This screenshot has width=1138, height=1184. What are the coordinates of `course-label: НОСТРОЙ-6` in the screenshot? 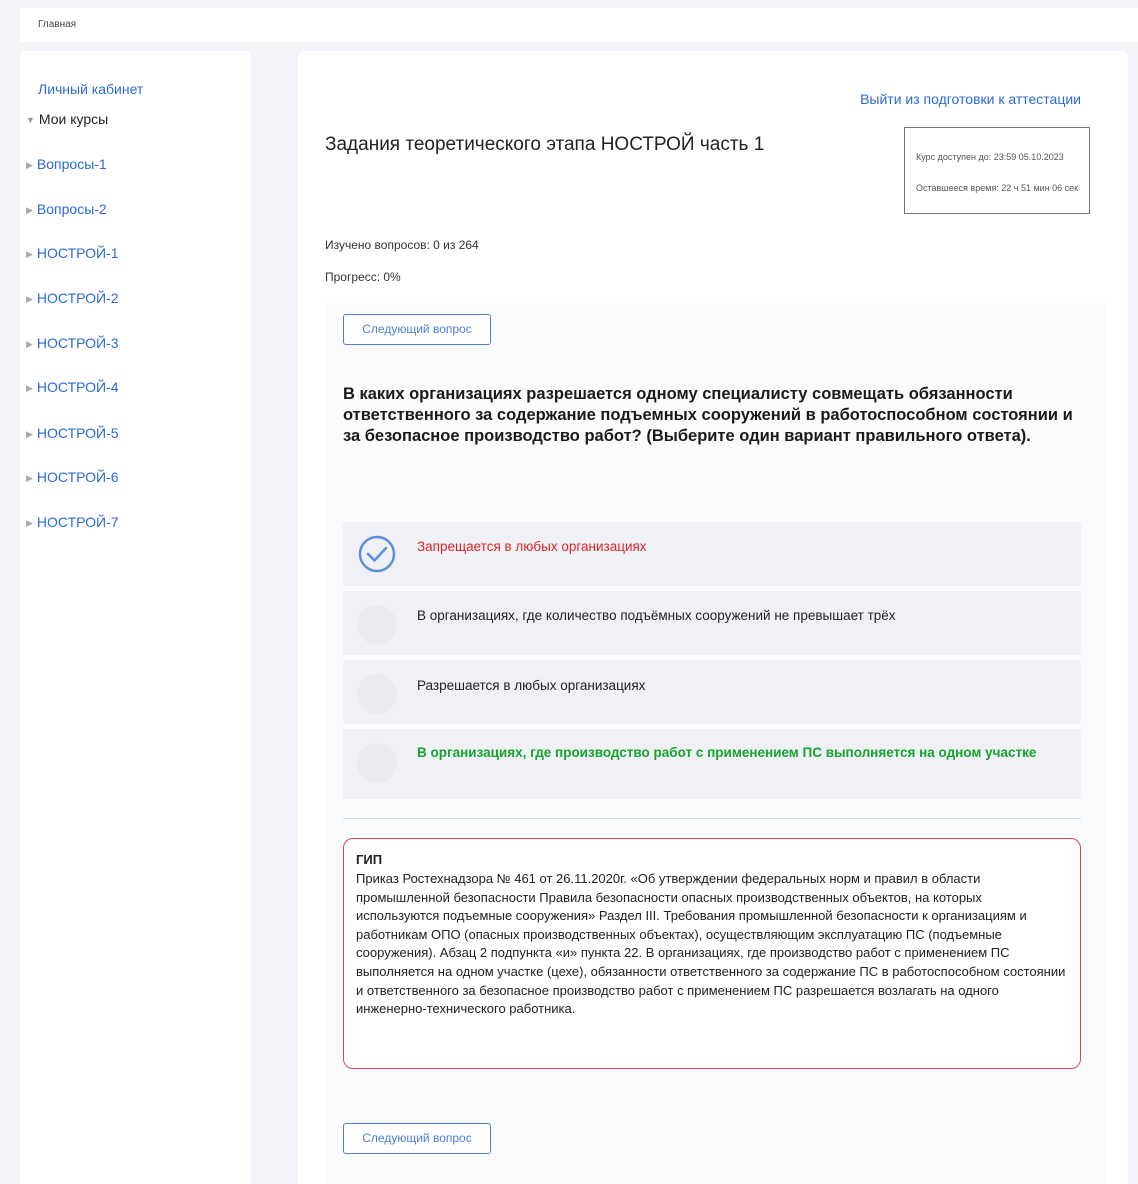 It's located at (77, 477).